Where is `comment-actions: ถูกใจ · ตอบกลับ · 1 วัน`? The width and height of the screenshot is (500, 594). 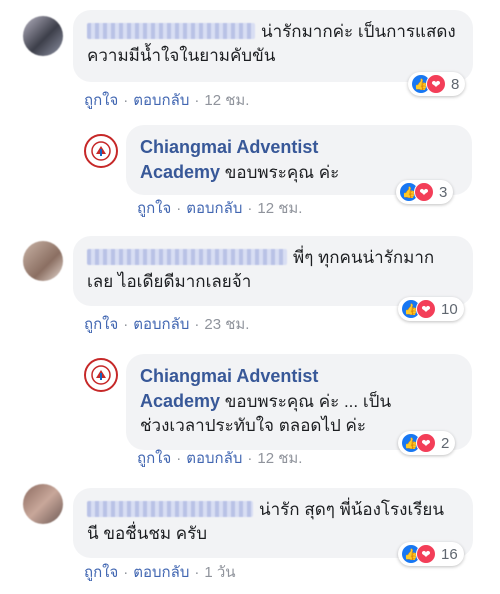
comment-actions: ถูกใจ · ตอบกลับ · 1 วัน is located at coordinates (160, 572).